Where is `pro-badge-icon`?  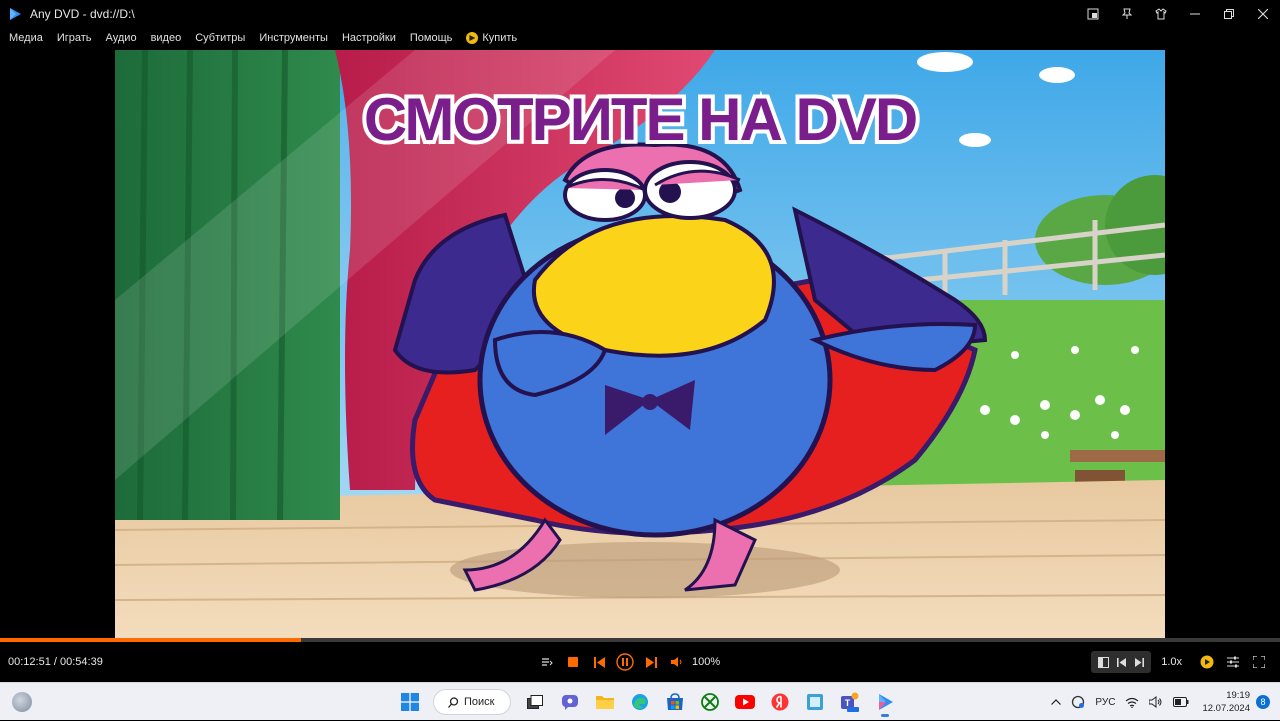
pro-badge-icon is located at coordinates (472, 38).